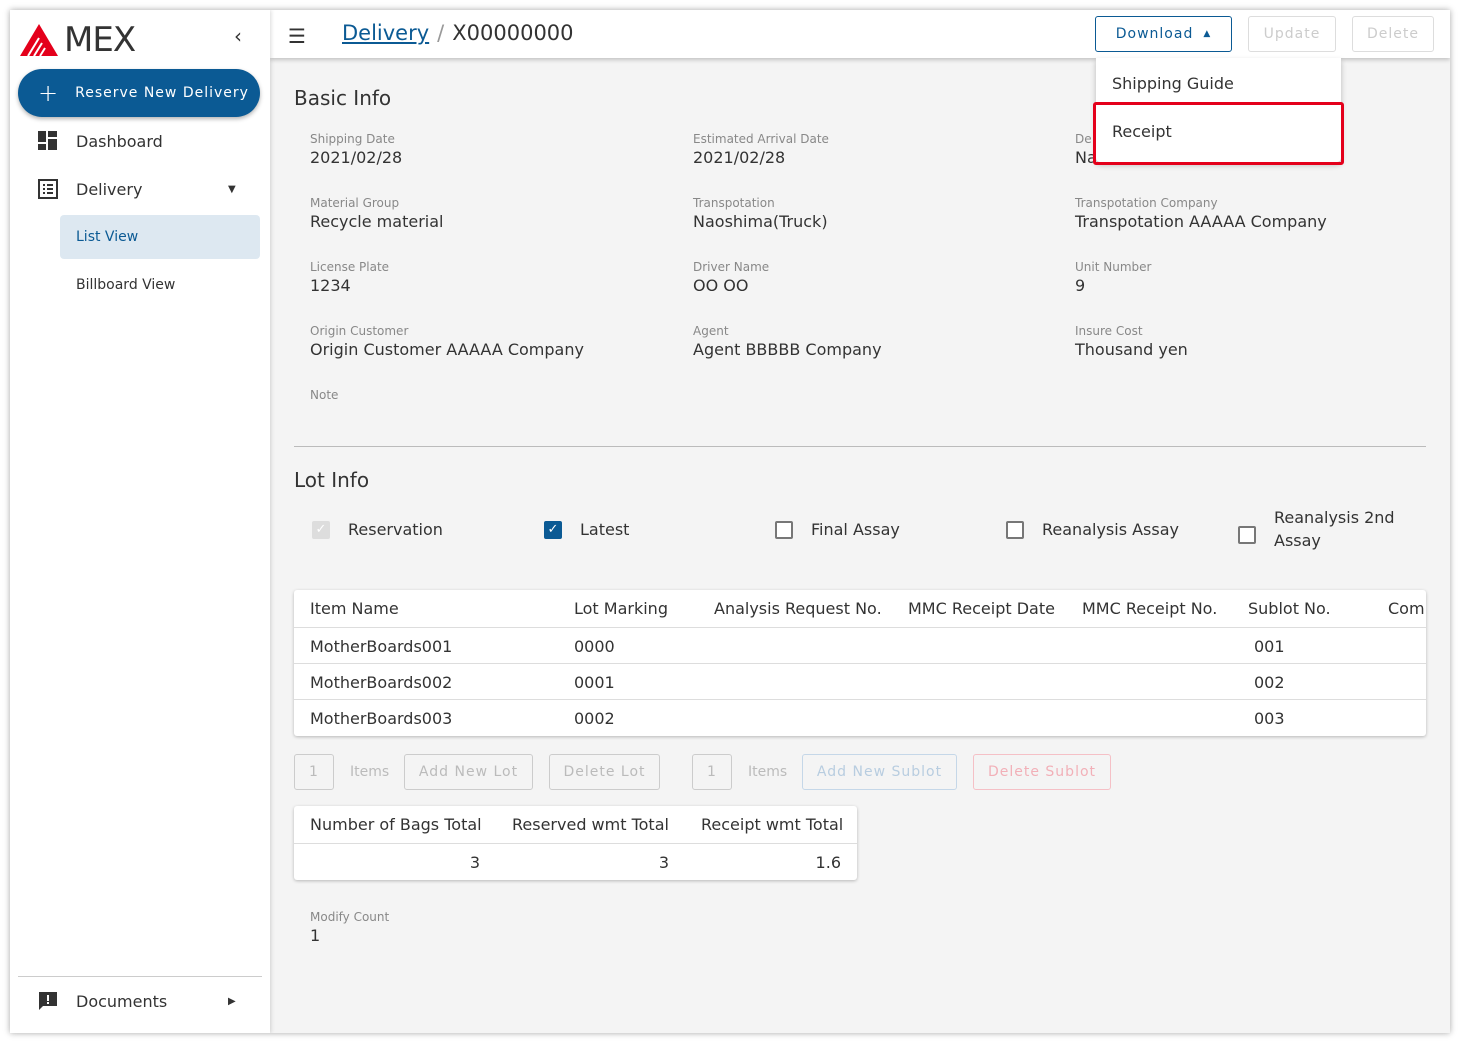 The image size is (1460, 1044). Describe the element at coordinates (385, 33) in the screenshot. I see `breadcrumb-delivery-link: Delivery` at that location.